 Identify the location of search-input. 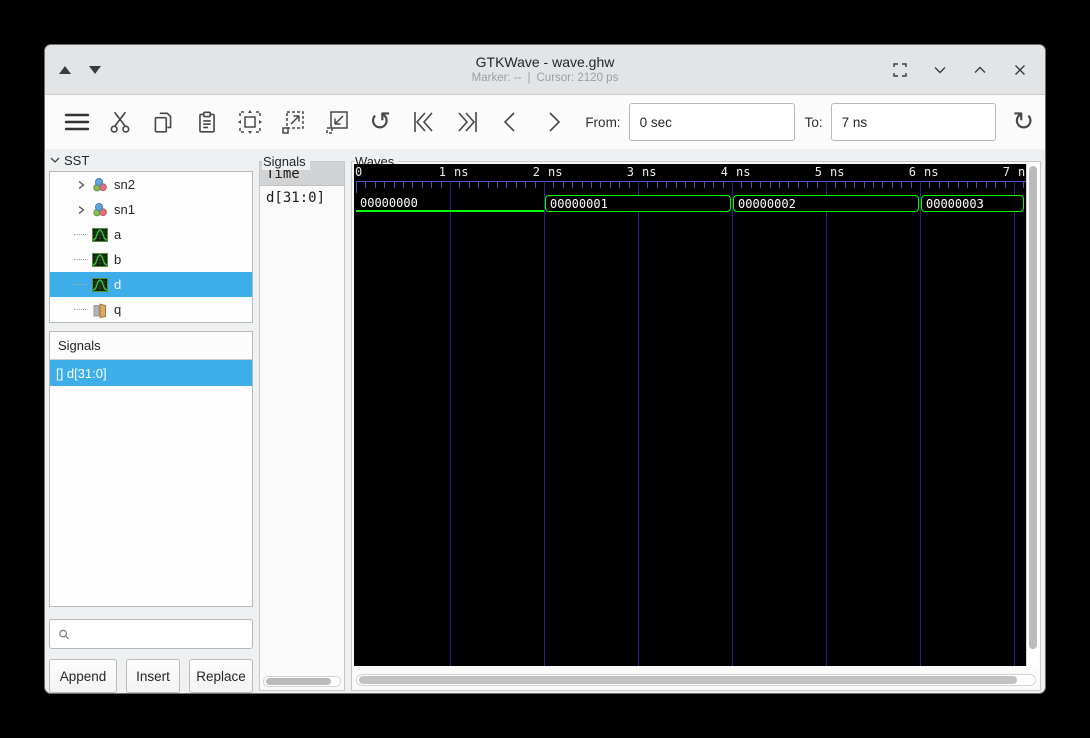
(164, 634).